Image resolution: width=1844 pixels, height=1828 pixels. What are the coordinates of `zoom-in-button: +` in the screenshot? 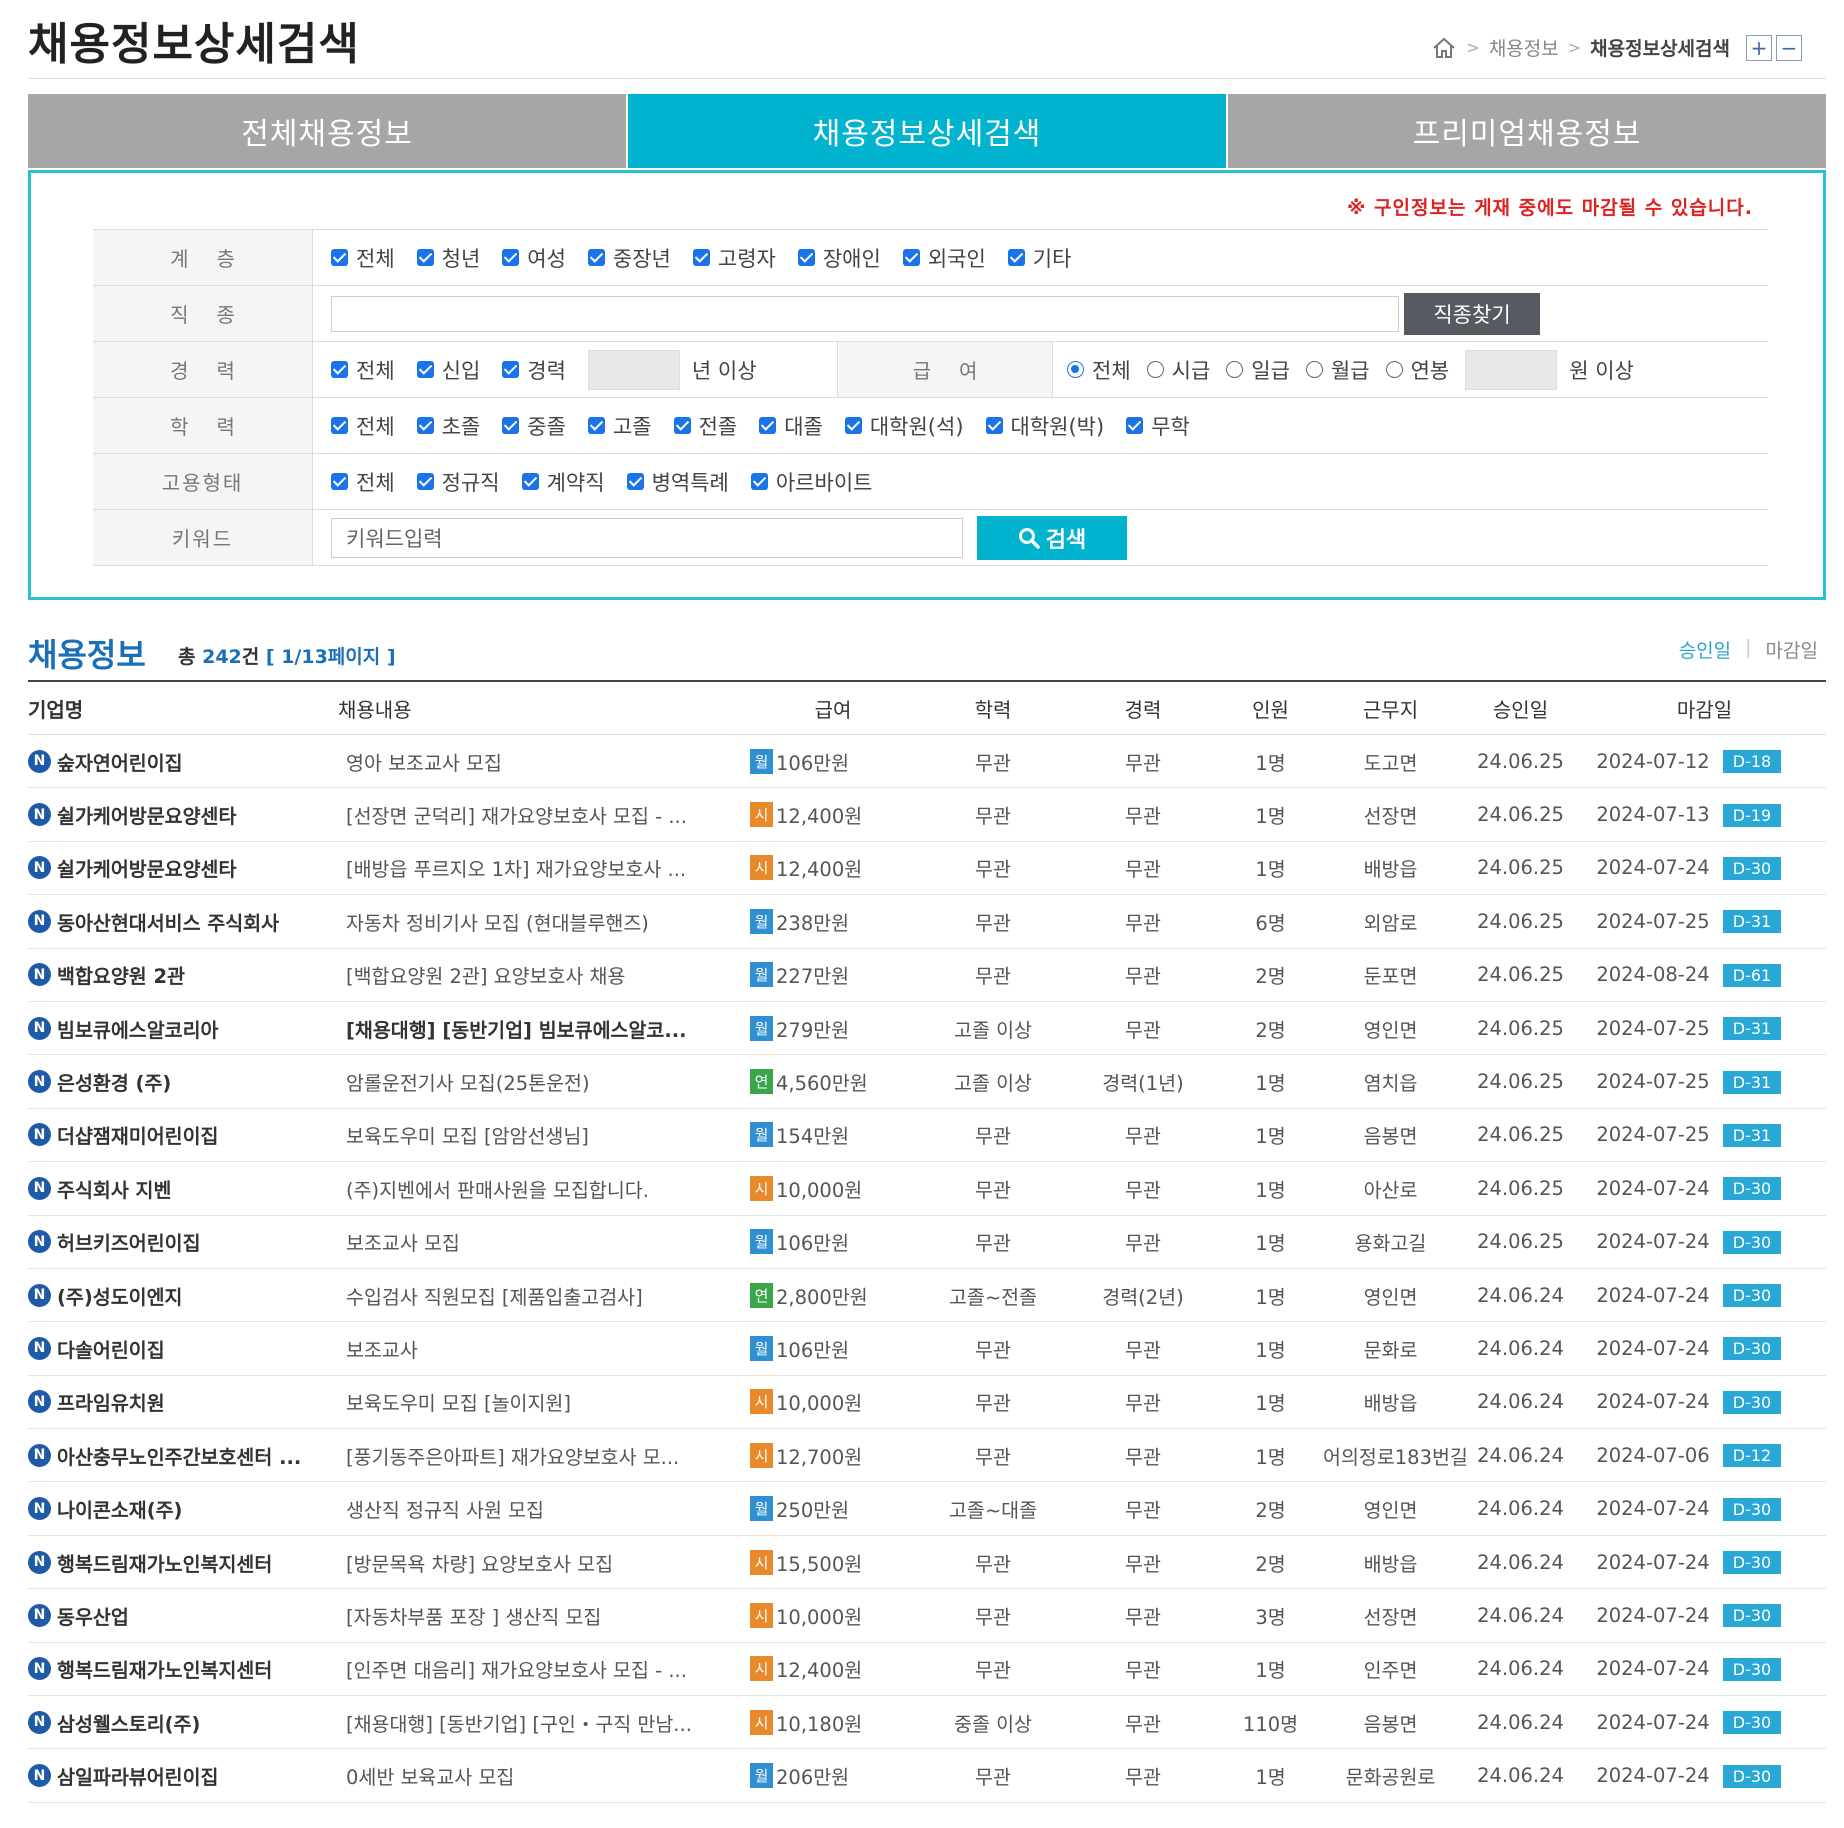 It's located at (1759, 47).